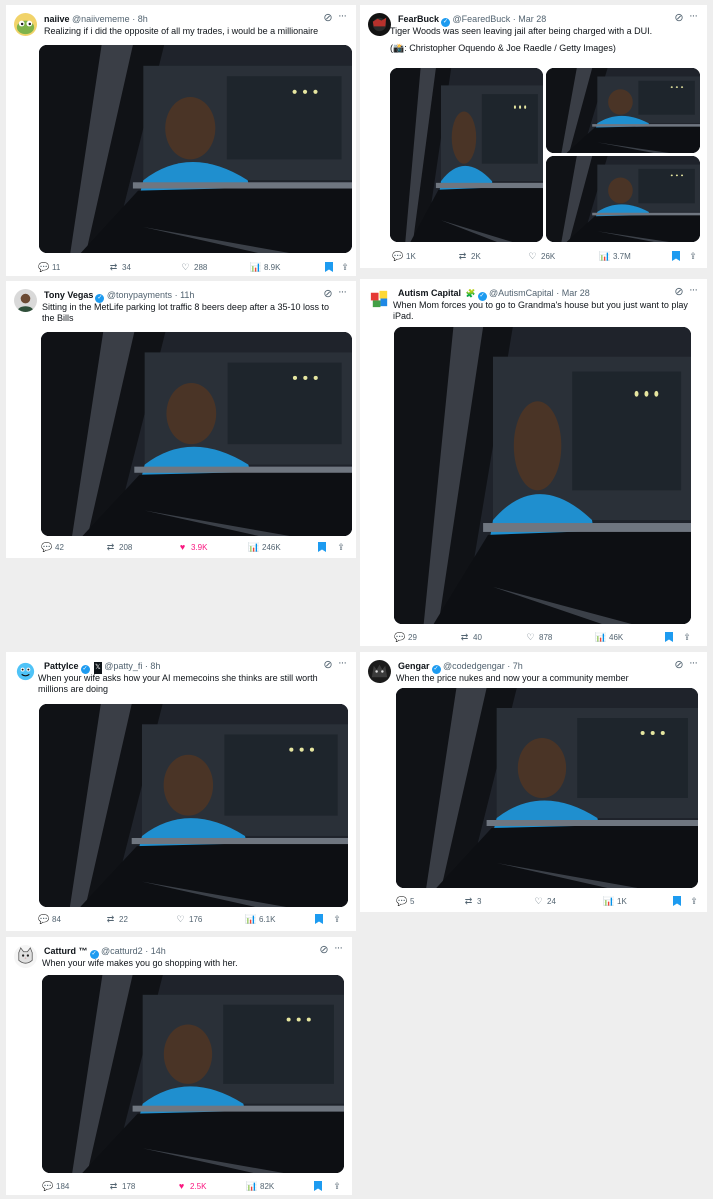  Describe the element at coordinates (260, 919) in the screenshot. I see `views-button: 📊 6.1K` at that location.